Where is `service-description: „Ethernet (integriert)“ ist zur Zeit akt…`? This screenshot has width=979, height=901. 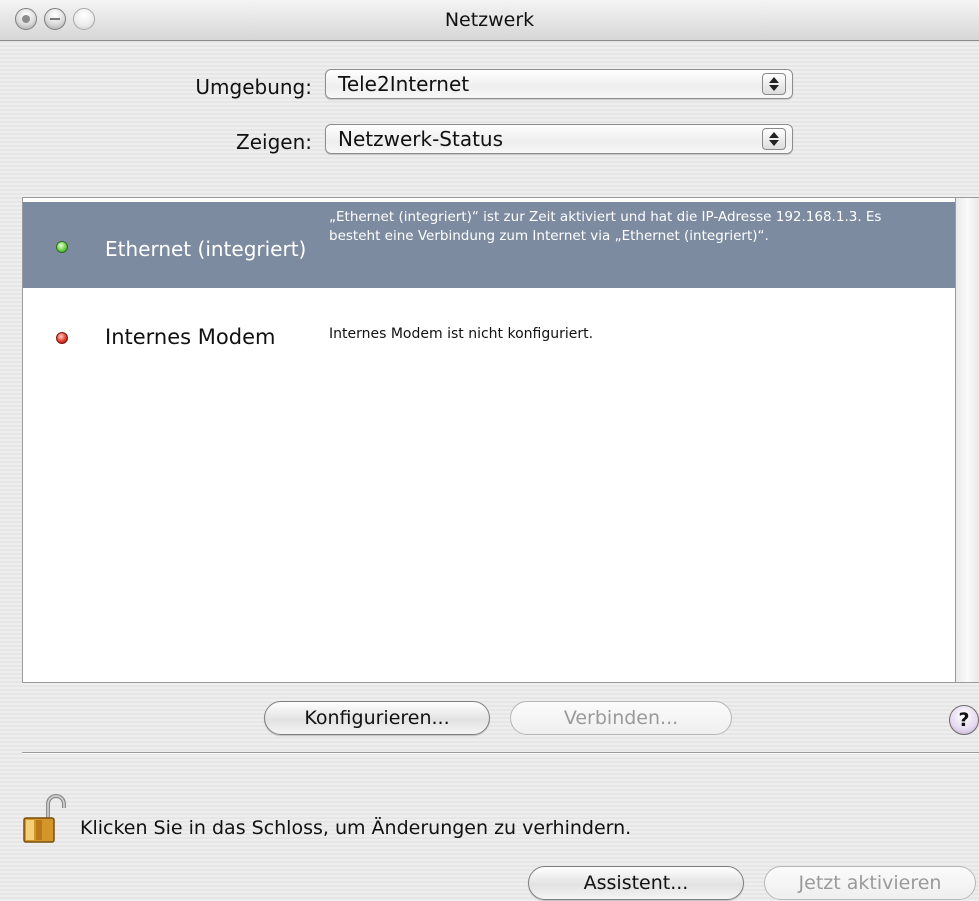 service-description: „Ethernet (integriert)“ ist zur Zeit akt… is located at coordinates (605, 226).